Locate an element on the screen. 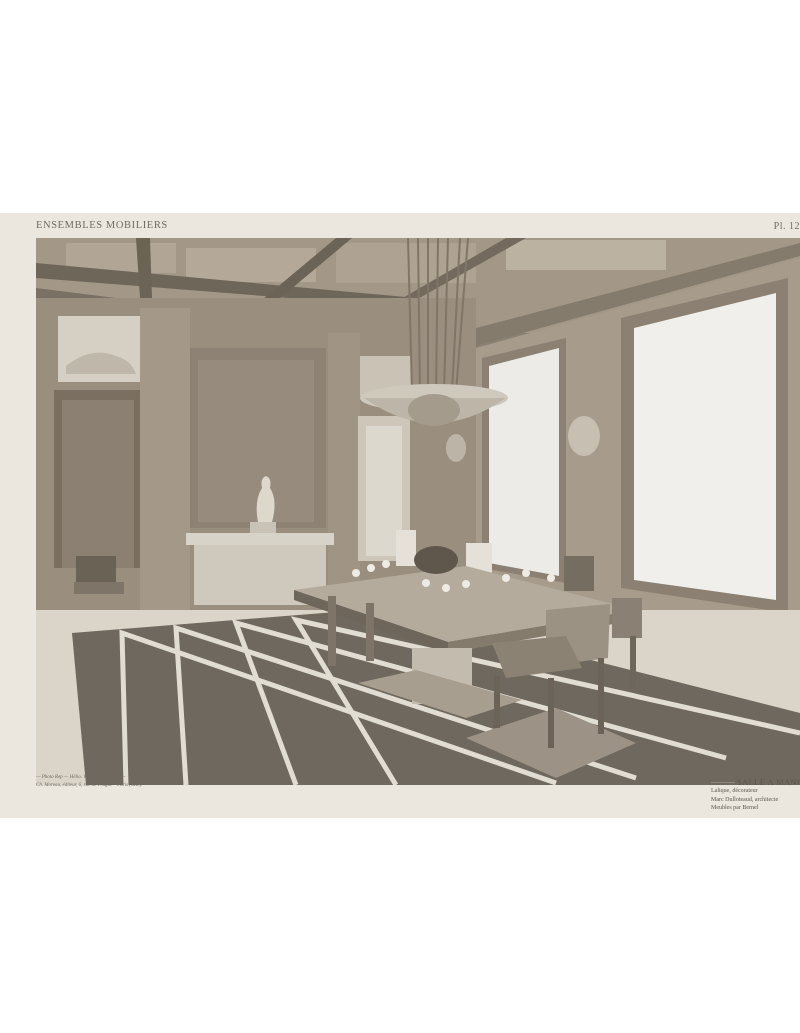 The image size is (800, 1033). center-panel-inner is located at coordinates (256, 441).